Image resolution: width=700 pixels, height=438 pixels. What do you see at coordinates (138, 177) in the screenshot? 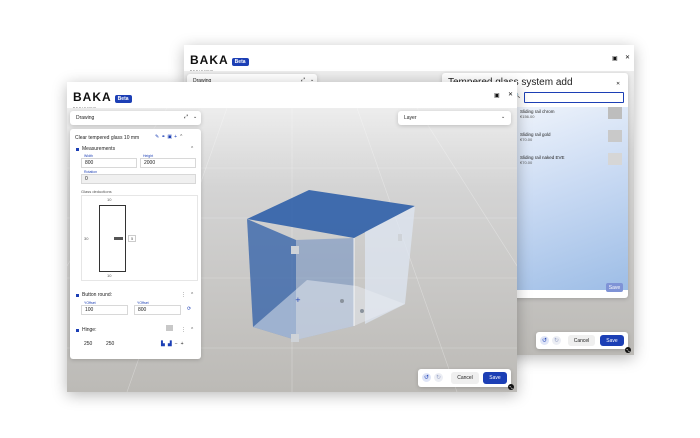
I see `rotation-field: Rotation 0` at bounding box center [138, 177].